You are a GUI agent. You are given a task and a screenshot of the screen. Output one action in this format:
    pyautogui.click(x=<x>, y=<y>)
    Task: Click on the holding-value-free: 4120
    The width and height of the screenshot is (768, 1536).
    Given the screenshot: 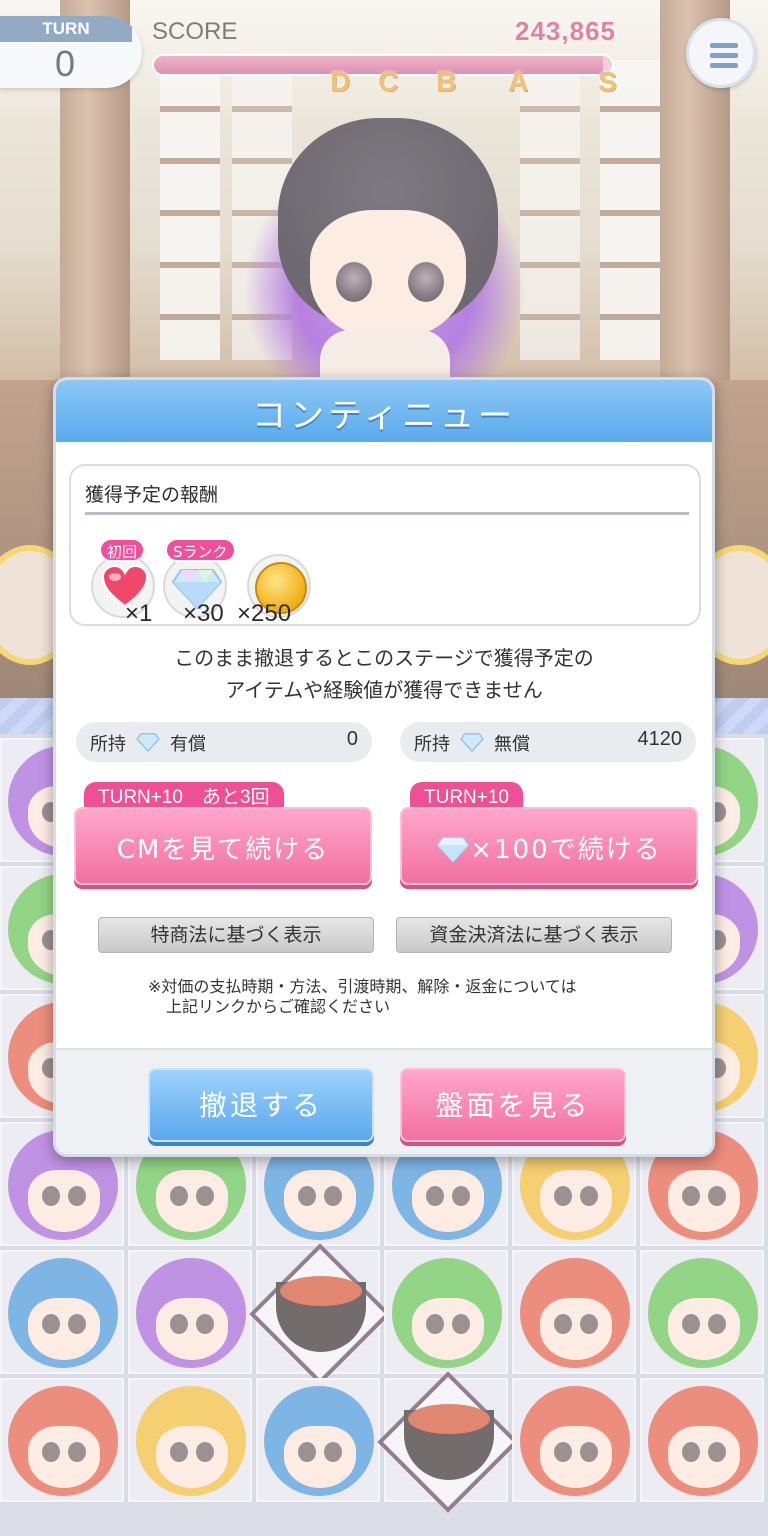 What is the action you would take?
    pyautogui.click(x=660, y=739)
    